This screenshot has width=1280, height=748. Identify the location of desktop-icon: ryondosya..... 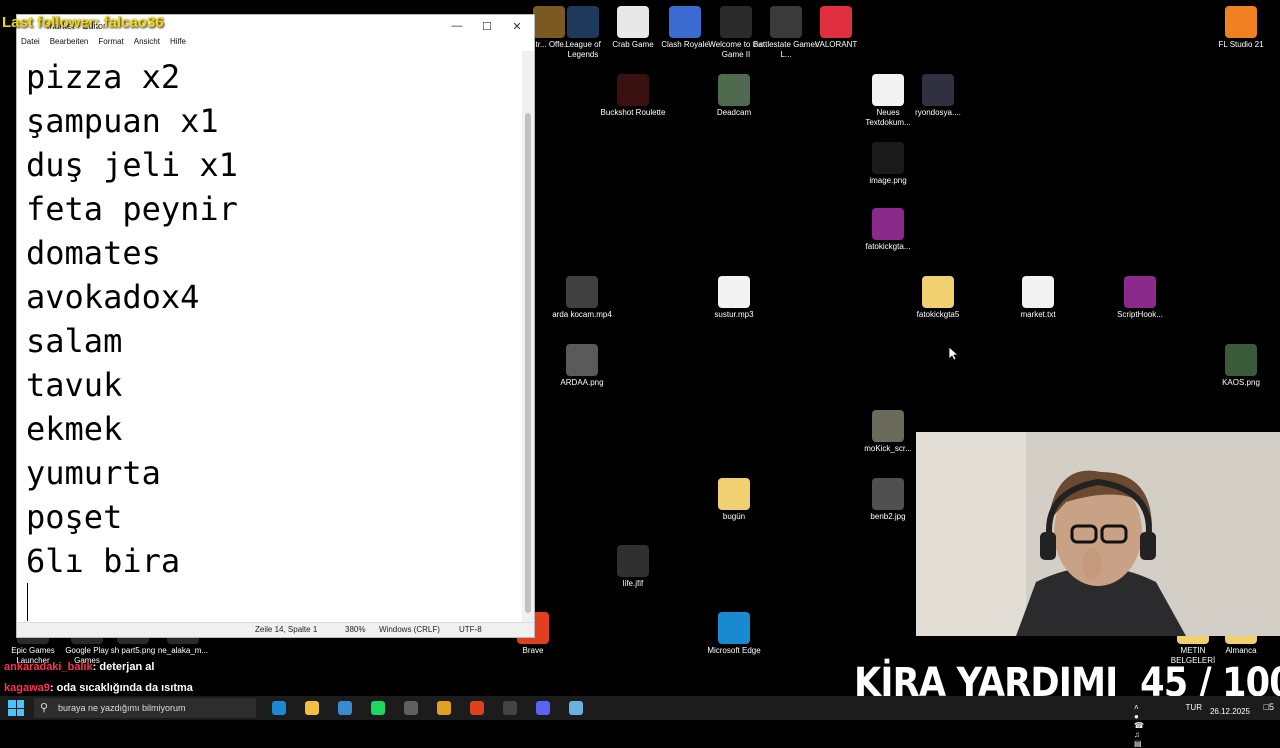
(938, 96).